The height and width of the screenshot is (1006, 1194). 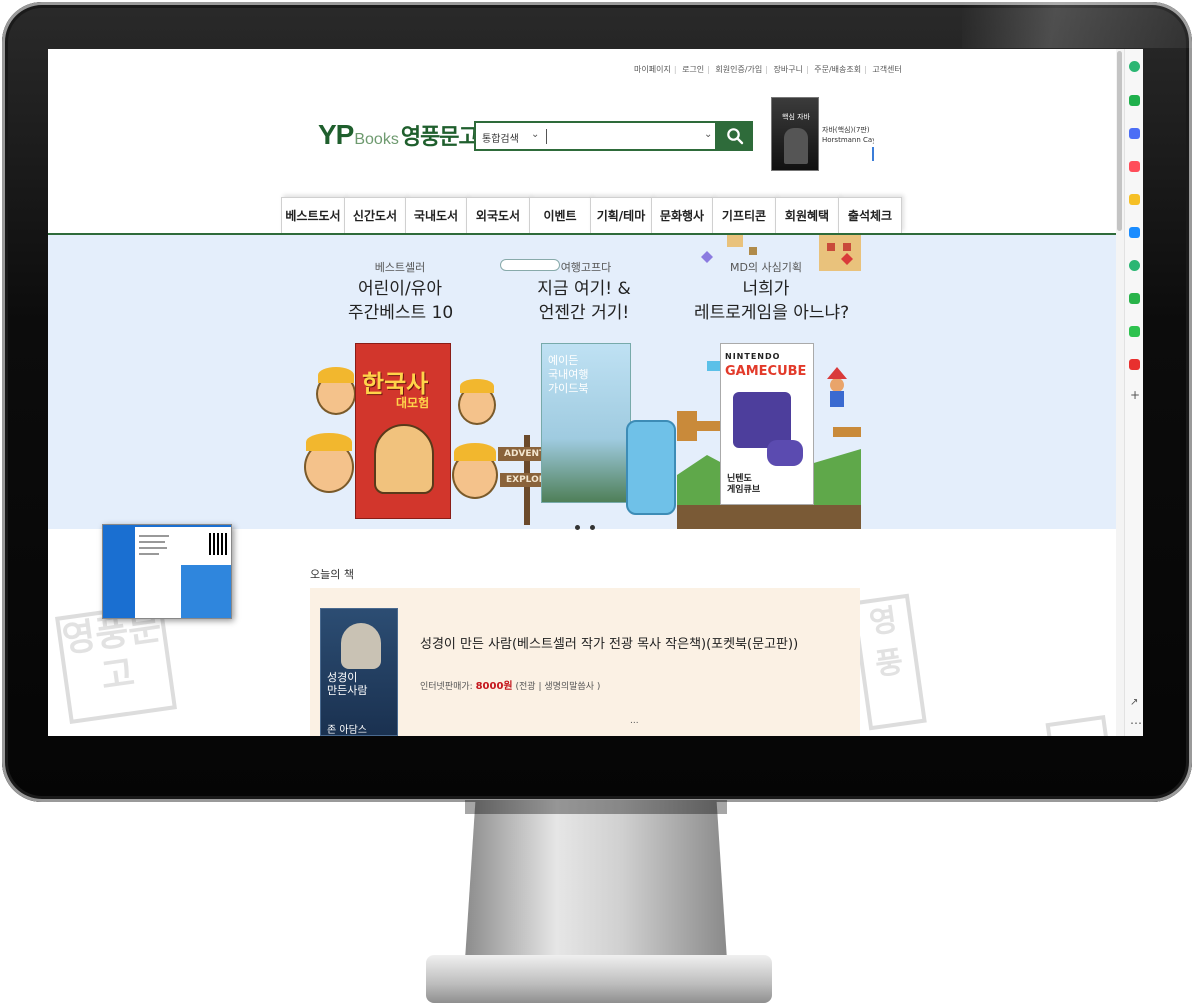 I want to click on rail-bell-icon, so click(x=1134, y=100).